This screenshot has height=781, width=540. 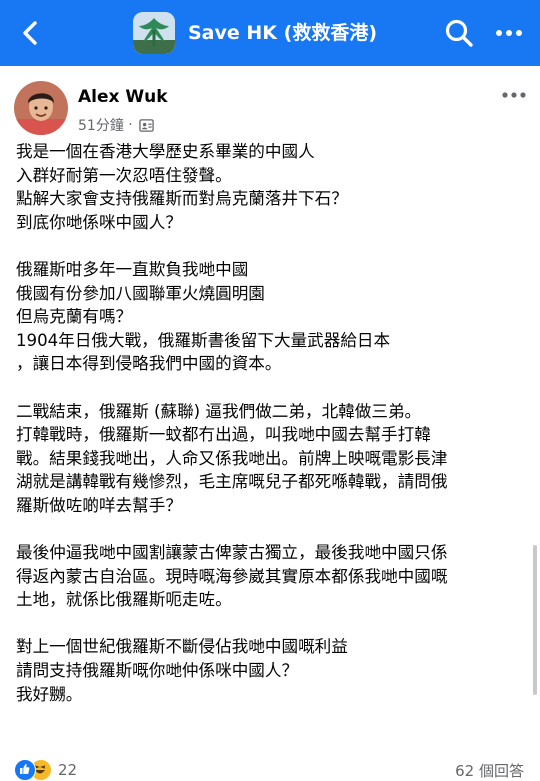 I want to click on post-line: 得返內蒙古自治區。現時嘅海參崴其實原本都係我哋中國嘅, so click(x=232, y=576).